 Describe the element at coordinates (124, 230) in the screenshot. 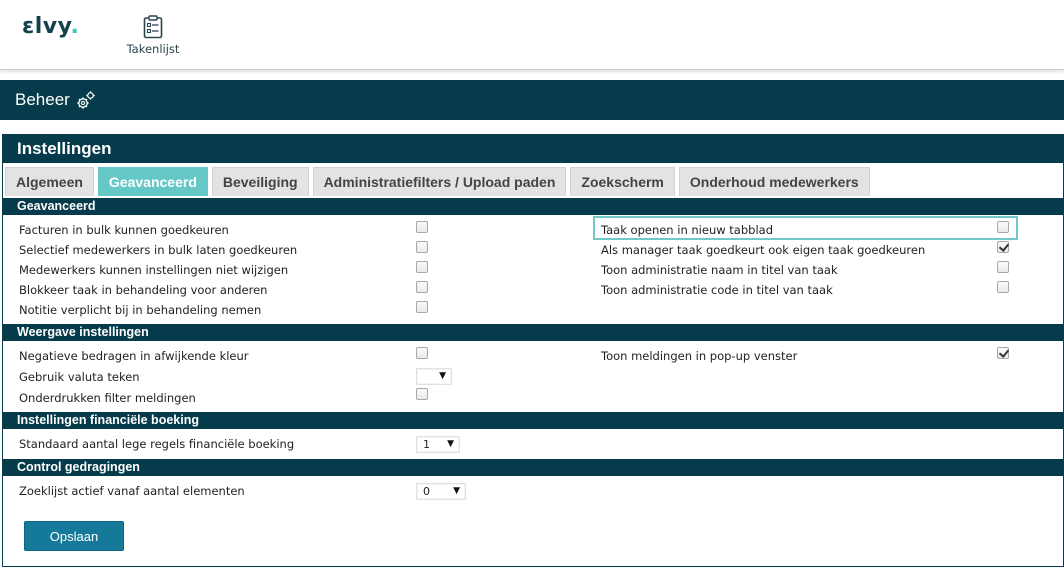

I see `setting-label: Facturen in bulk kunnen goedkeuren` at that location.